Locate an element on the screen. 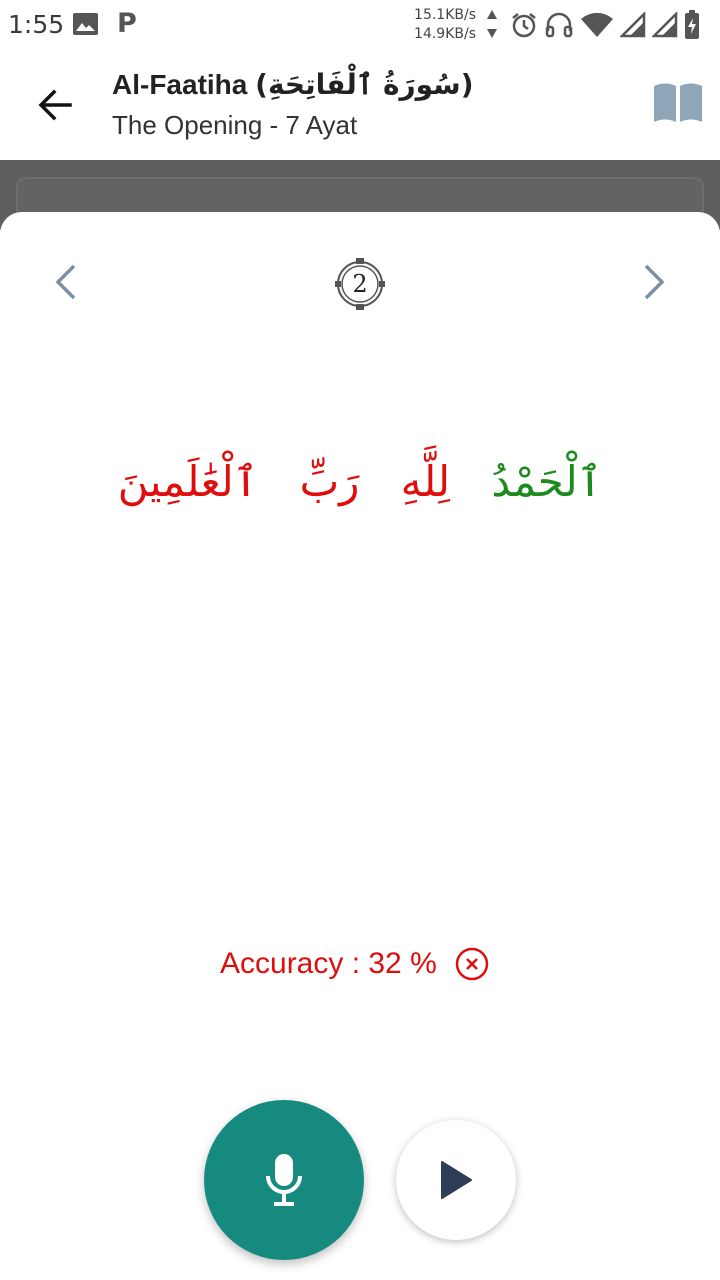 The height and width of the screenshot is (1280, 720). download-speed: 14.9KB/s is located at coordinates (445, 34).